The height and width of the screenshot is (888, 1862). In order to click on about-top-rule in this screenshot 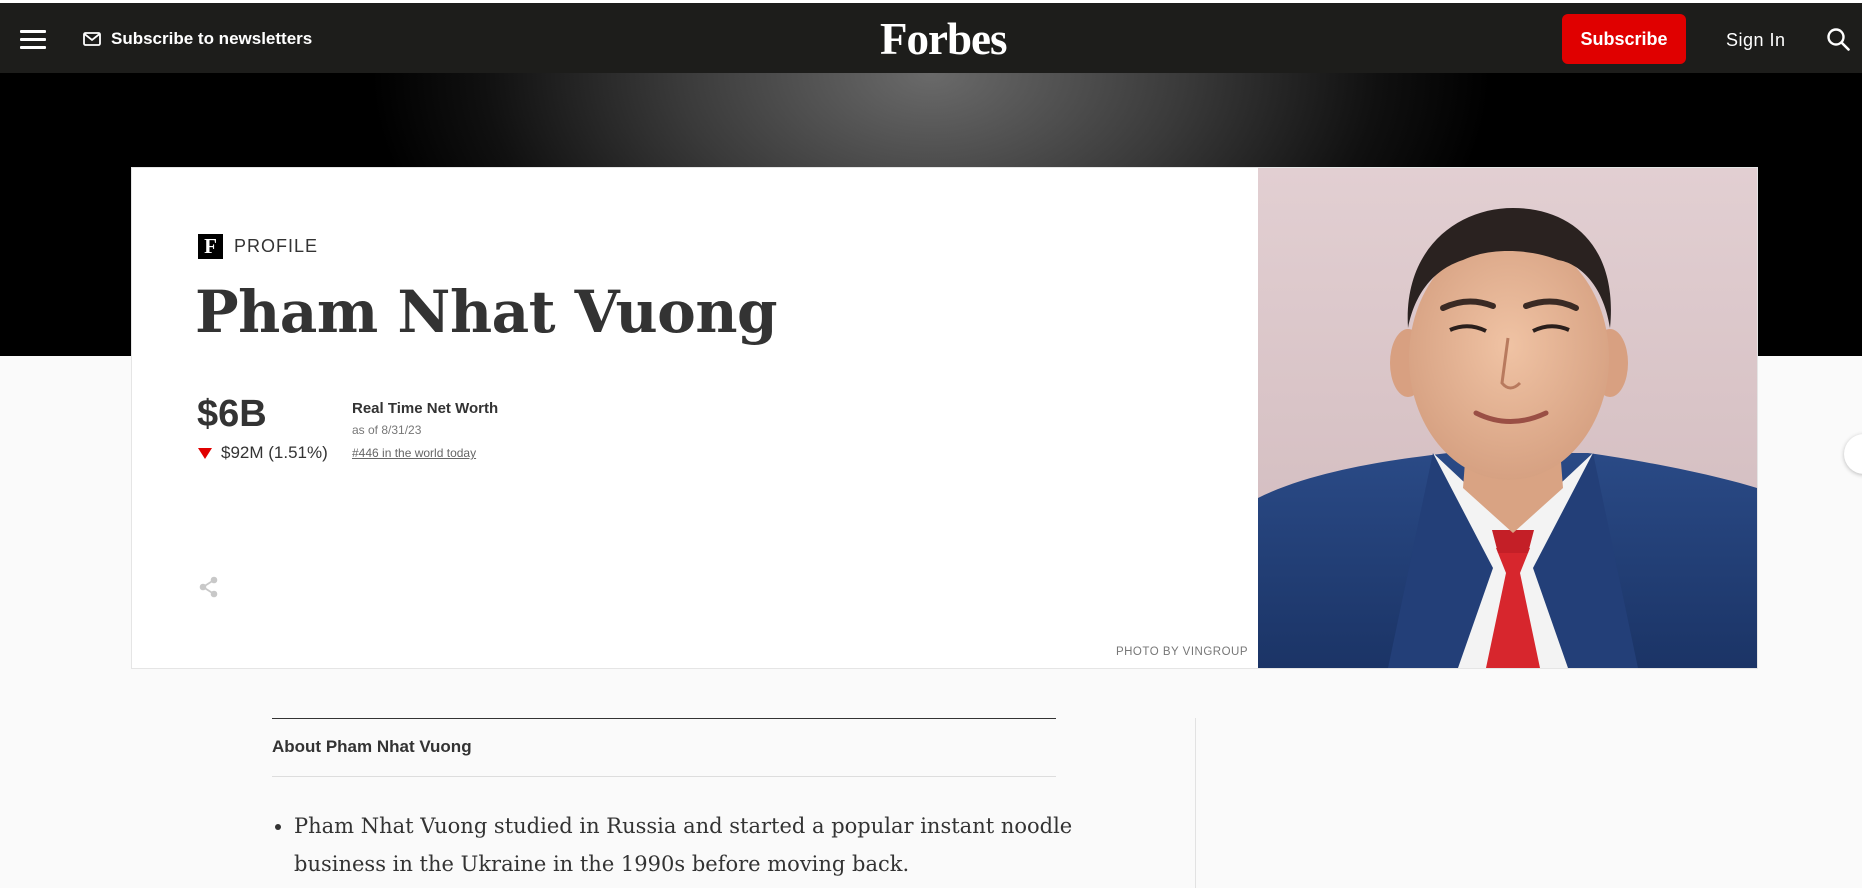, I will do `click(664, 718)`.